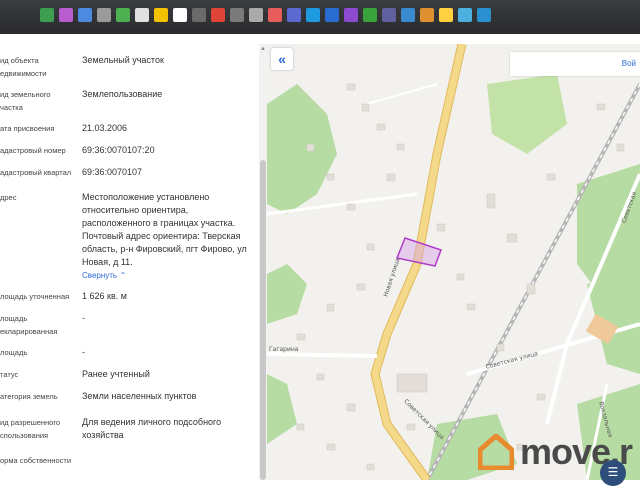 The width and height of the screenshot is (640, 486). I want to click on grid-icon, so click(199, 15).